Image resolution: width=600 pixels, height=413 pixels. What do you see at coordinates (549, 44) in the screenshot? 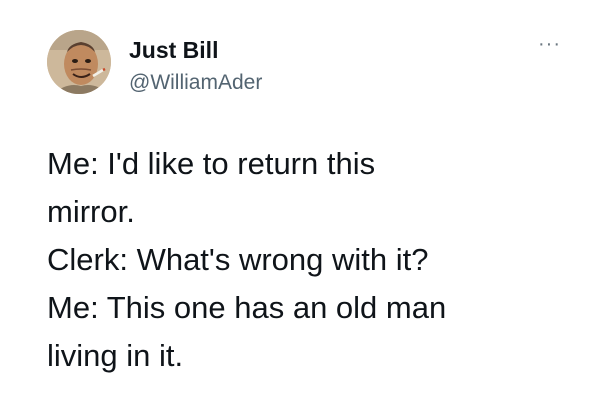
I see `ellipsis-icon: ···` at bounding box center [549, 44].